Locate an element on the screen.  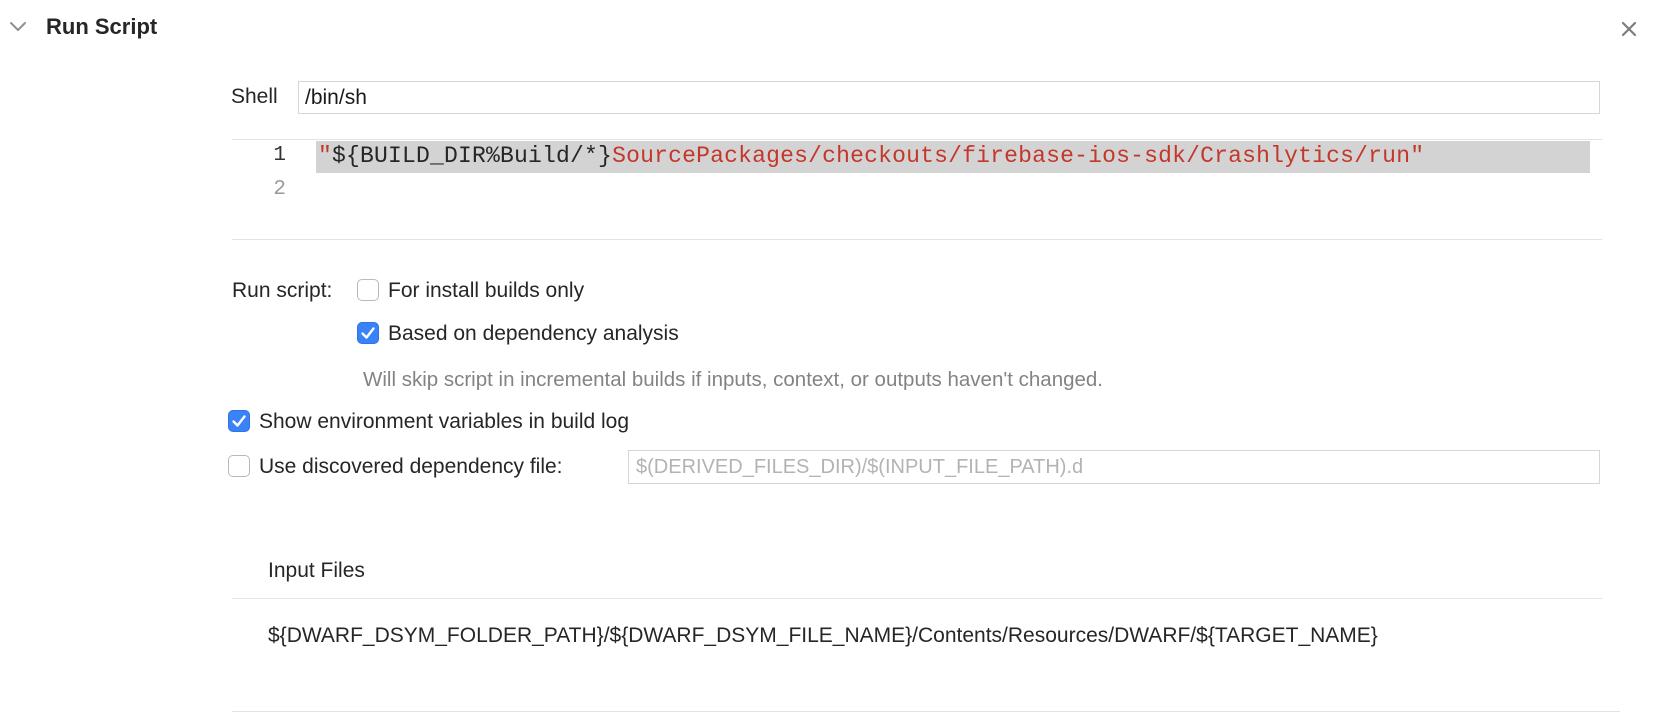
input-files-header: Input Files is located at coordinates (316, 570).